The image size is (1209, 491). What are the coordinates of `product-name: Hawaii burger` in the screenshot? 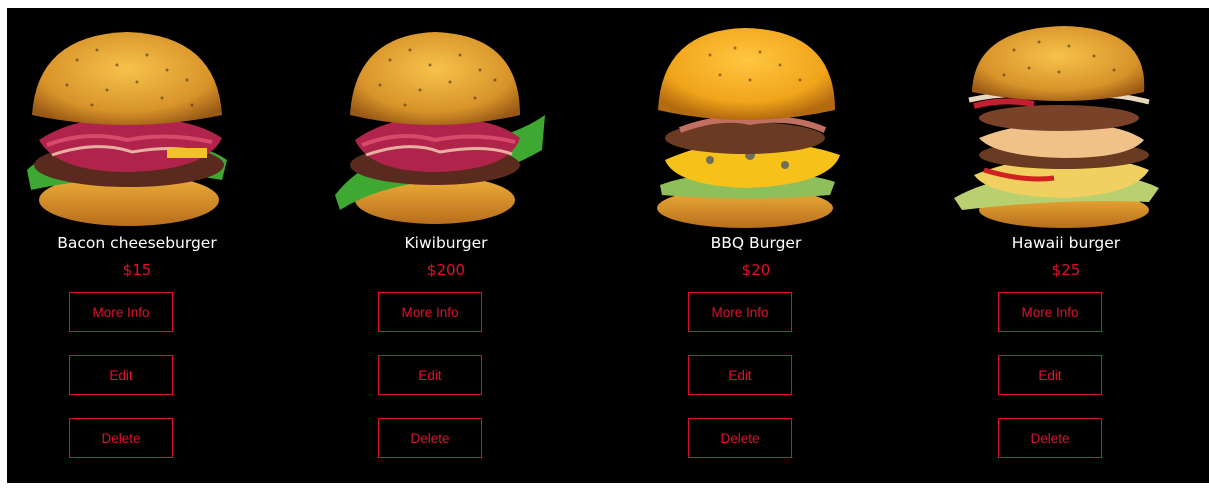 It's located at (1066, 243).